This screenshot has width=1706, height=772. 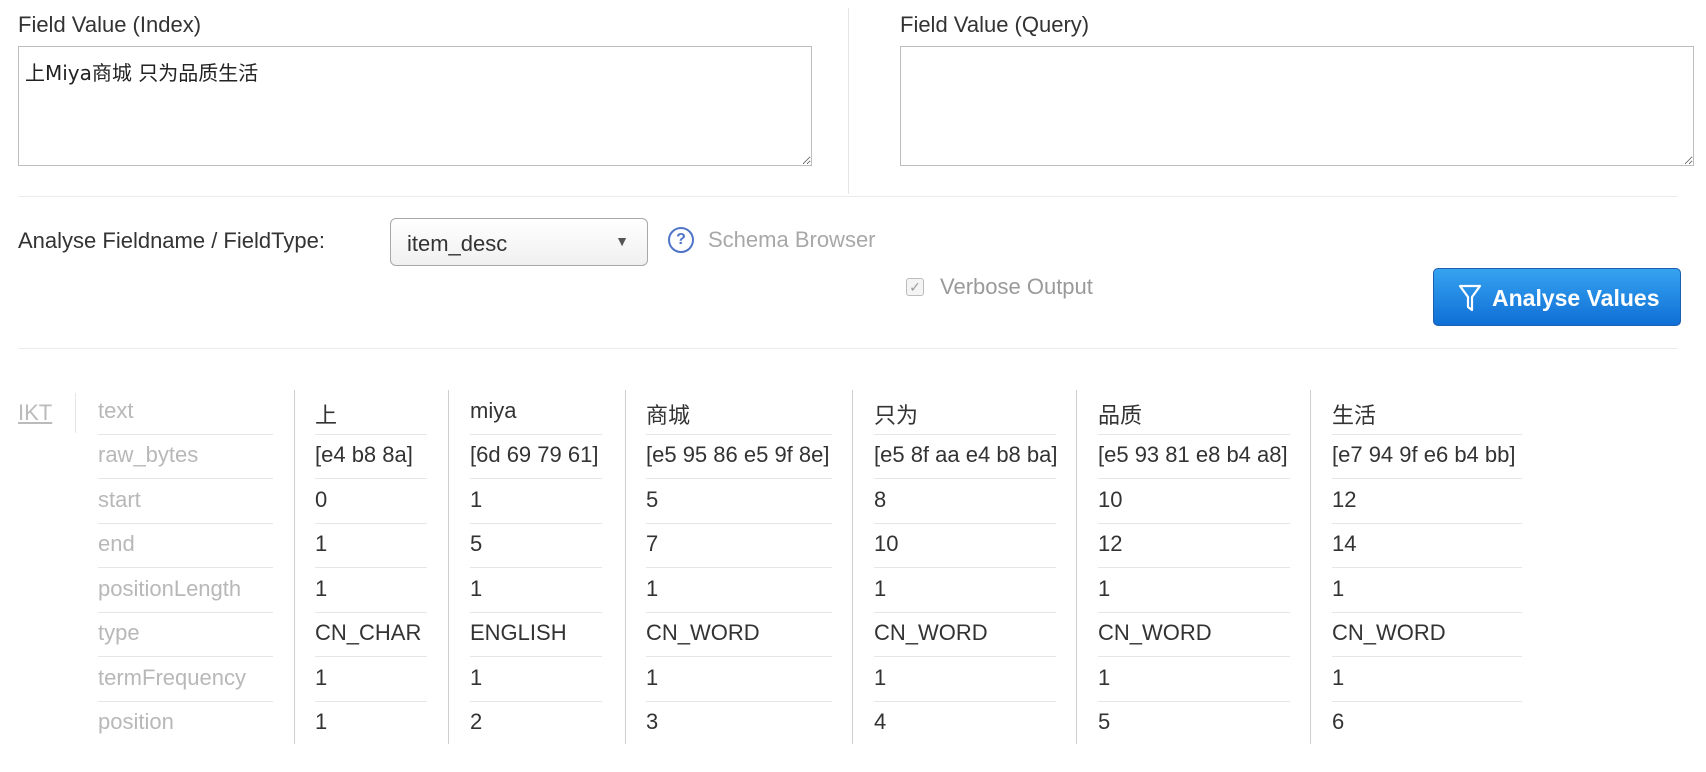 I want to click on token-6-text: 生活, so click(x=1354, y=415).